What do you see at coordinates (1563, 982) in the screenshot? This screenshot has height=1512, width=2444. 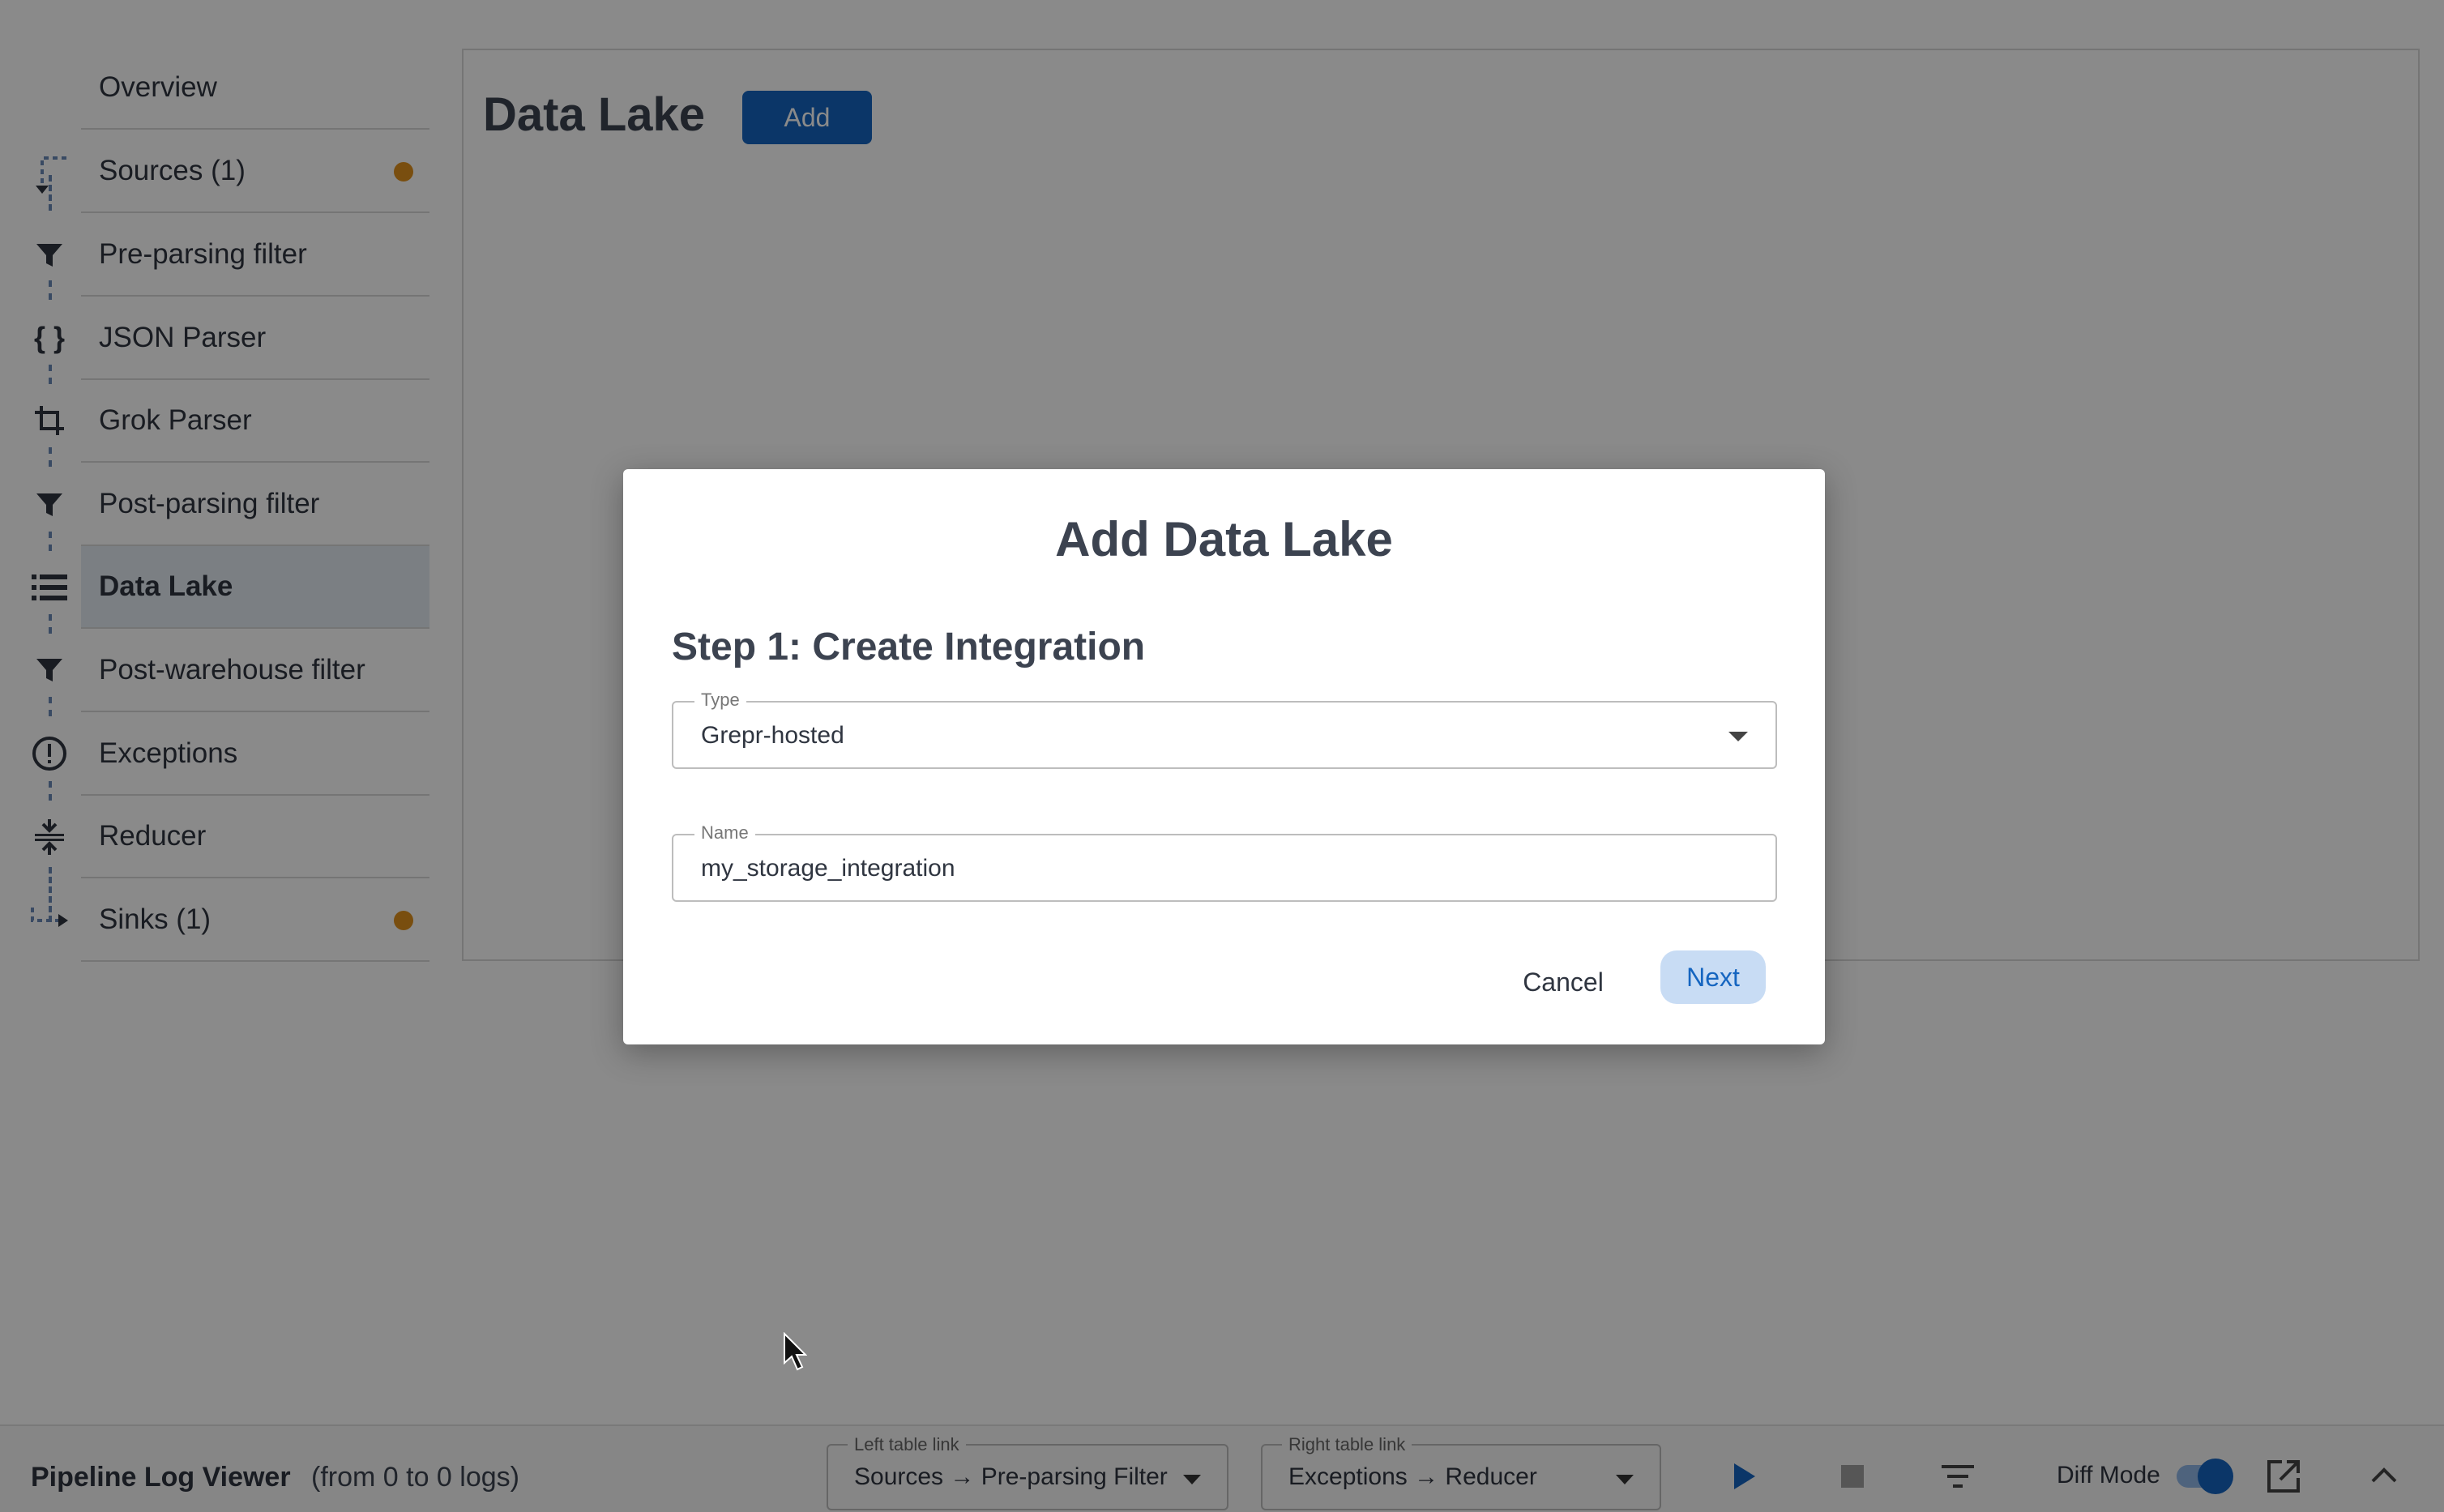 I see `cancel-button: Cancel` at bounding box center [1563, 982].